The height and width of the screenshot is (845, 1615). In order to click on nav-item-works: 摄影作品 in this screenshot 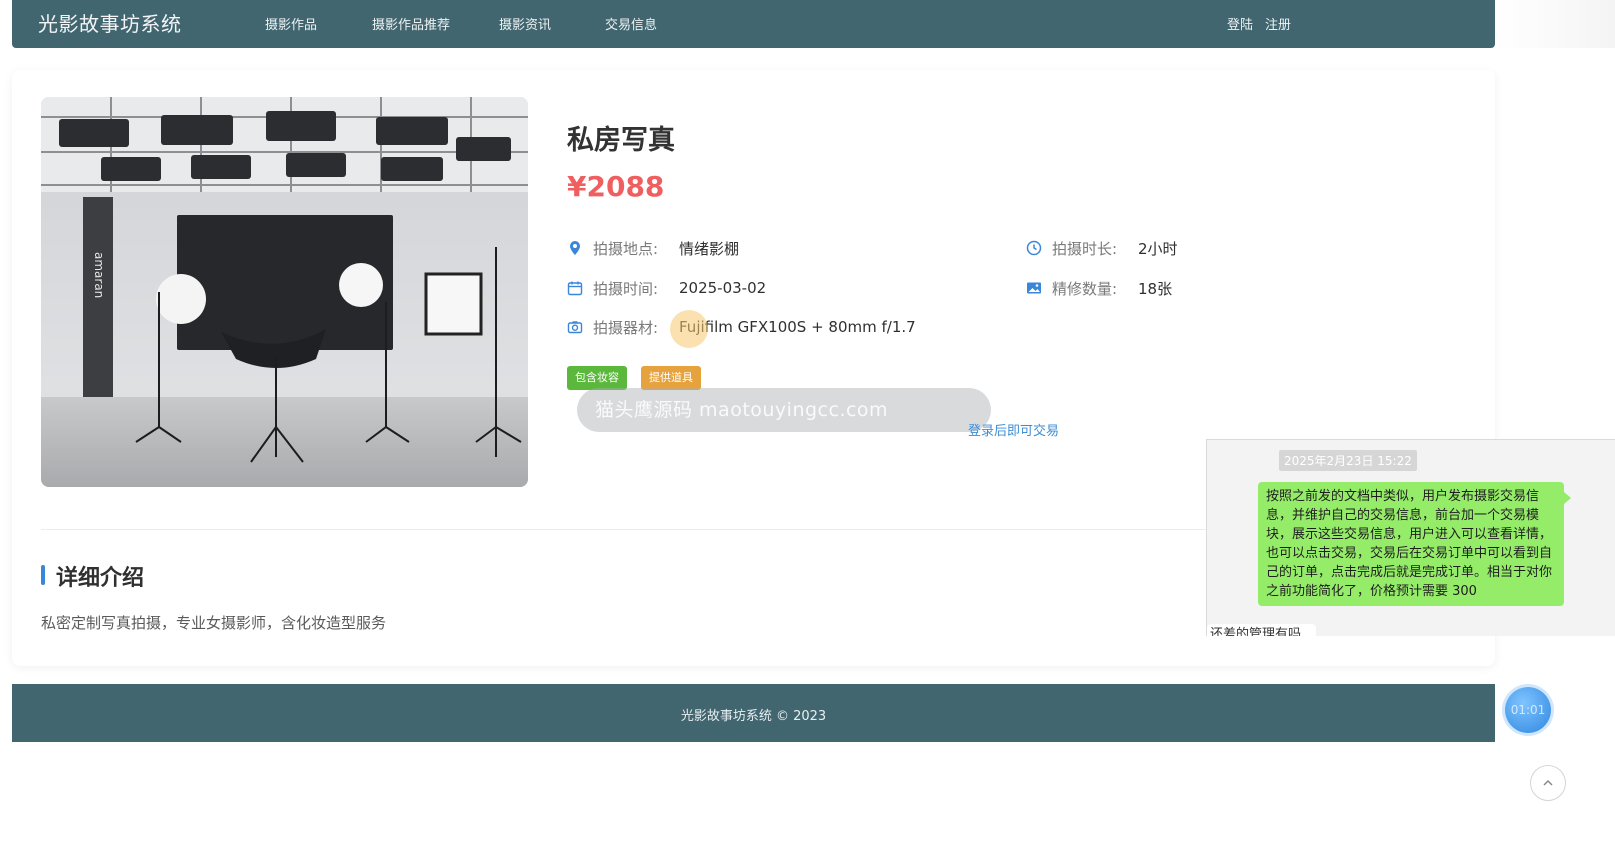, I will do `click(291, 23)`.